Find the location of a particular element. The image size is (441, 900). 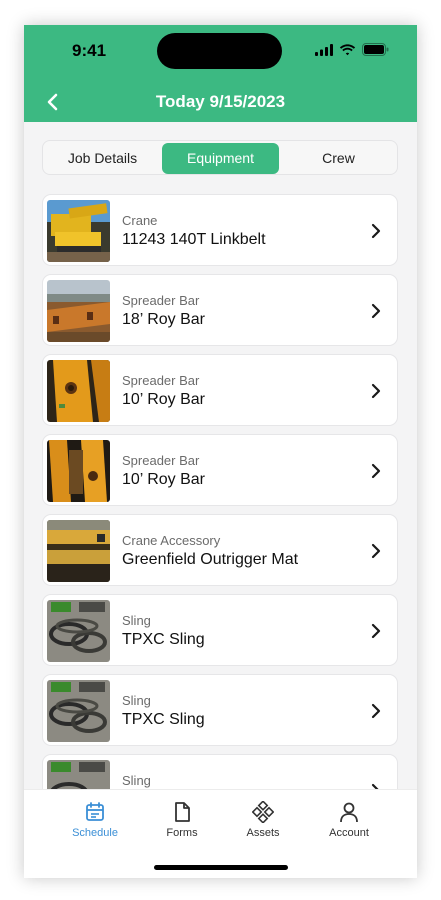

status-time: 9:41 is located at coordinates (89, 50).